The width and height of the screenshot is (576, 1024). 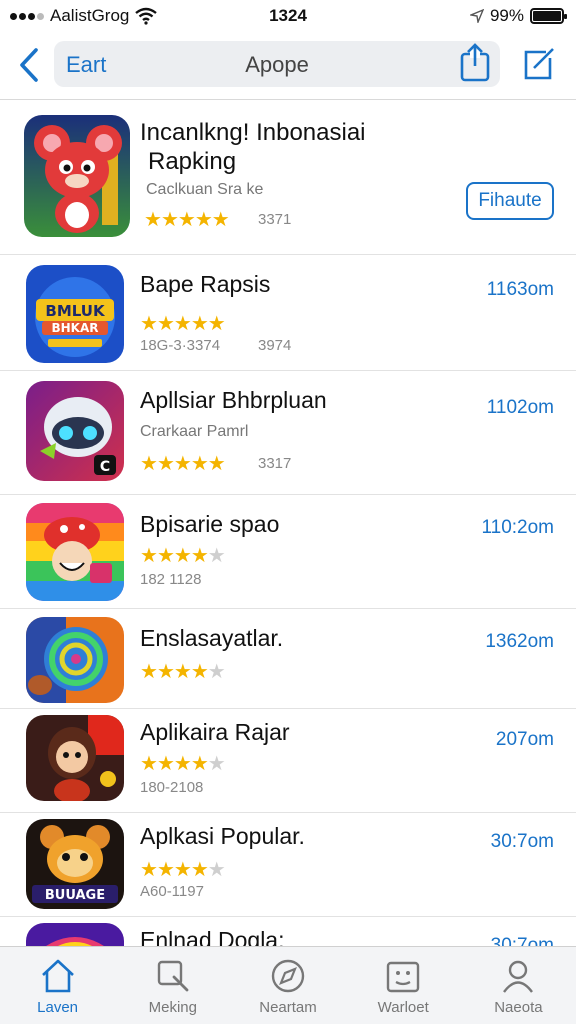 What do you see at coordinates (403, 1007) in the screenshot?
I see `tab-label: Warloet` at bounding box center [403, 1007].